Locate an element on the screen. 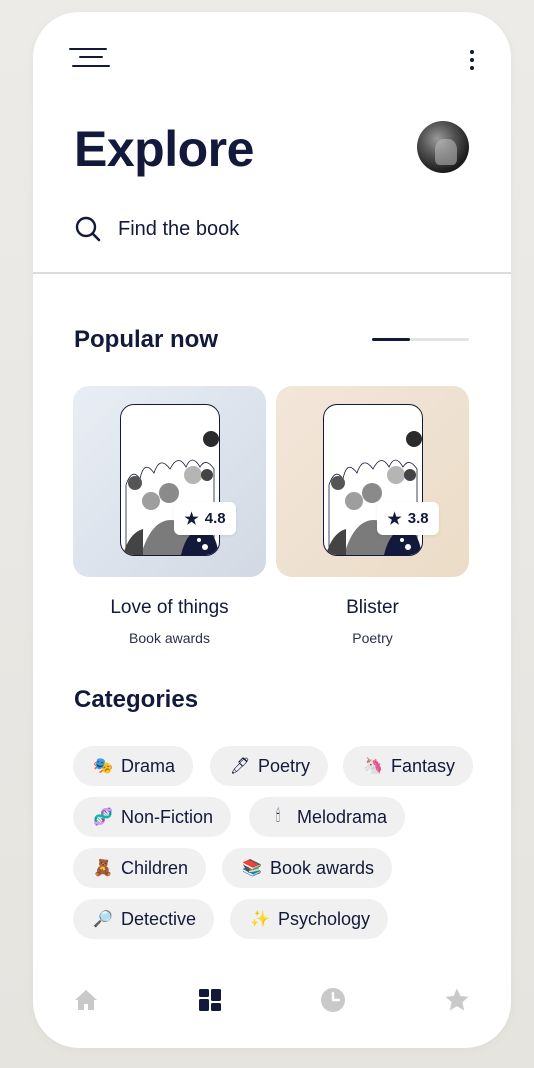  chip-label: Drama is located at coordinates (148, 765).